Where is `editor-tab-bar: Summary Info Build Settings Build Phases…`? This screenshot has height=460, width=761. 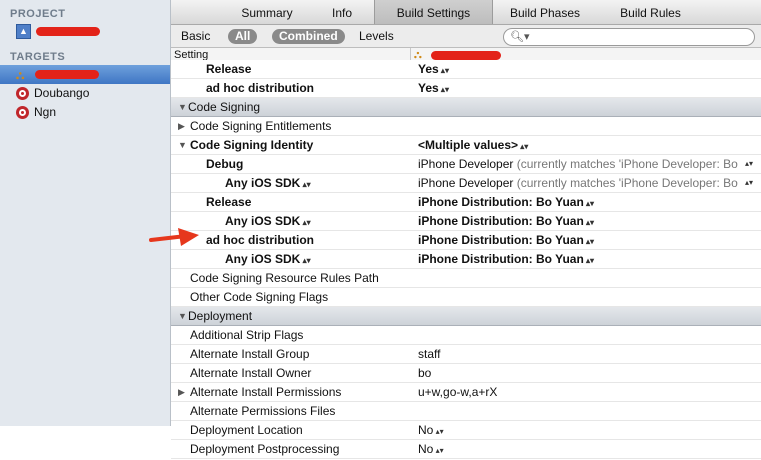 editor-tab-bar: Summary Info Build Settings Build Phases… is located at coordinates (466, 12).